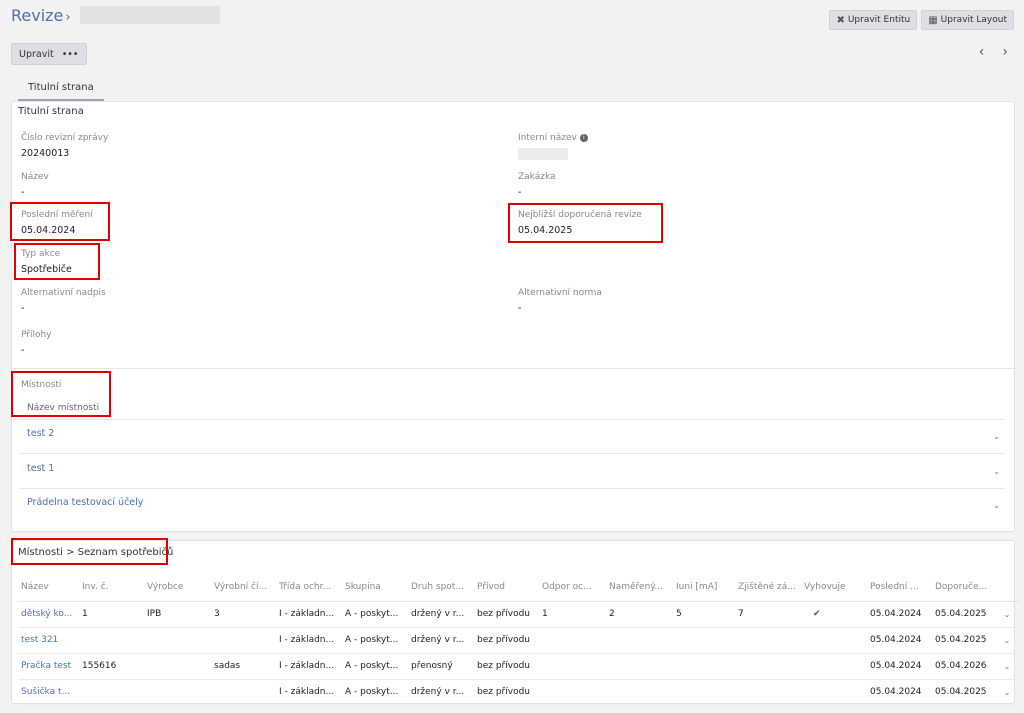 This screenshot has width=1024, height=713. What do you see at coordinates (512, 472) in the screenshot?
I see `room-row: test 1 ⌄` at bounding box center [512, 472].